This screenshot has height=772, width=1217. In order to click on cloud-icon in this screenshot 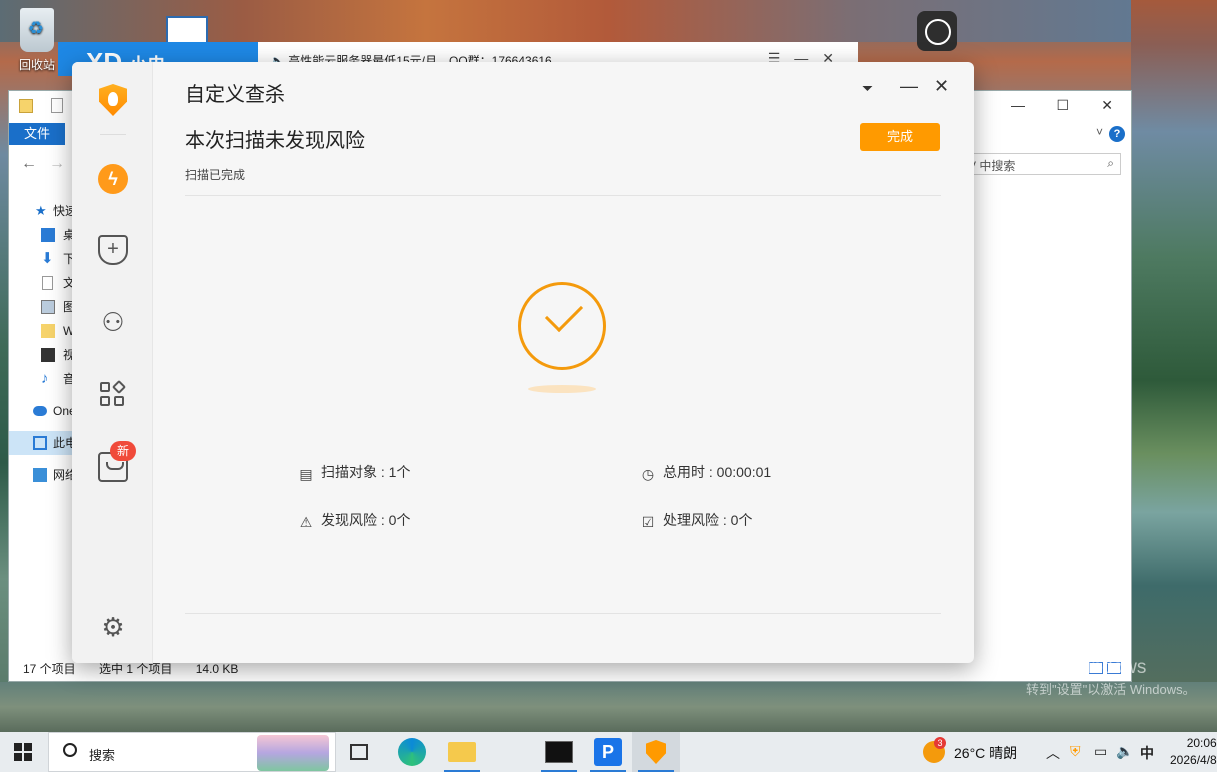, I will do `click(40, 411)`.